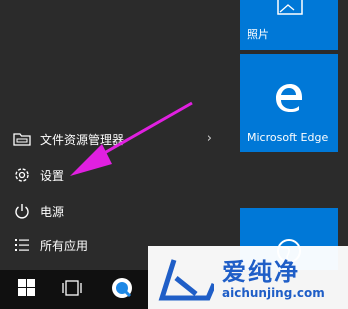 Image resolution: width=348 pixels, height=309 pixels. What do you see at coordinates (258, 34) in the screenshot?
I see `tile-label: 照片` at bounding box center [258, 34].